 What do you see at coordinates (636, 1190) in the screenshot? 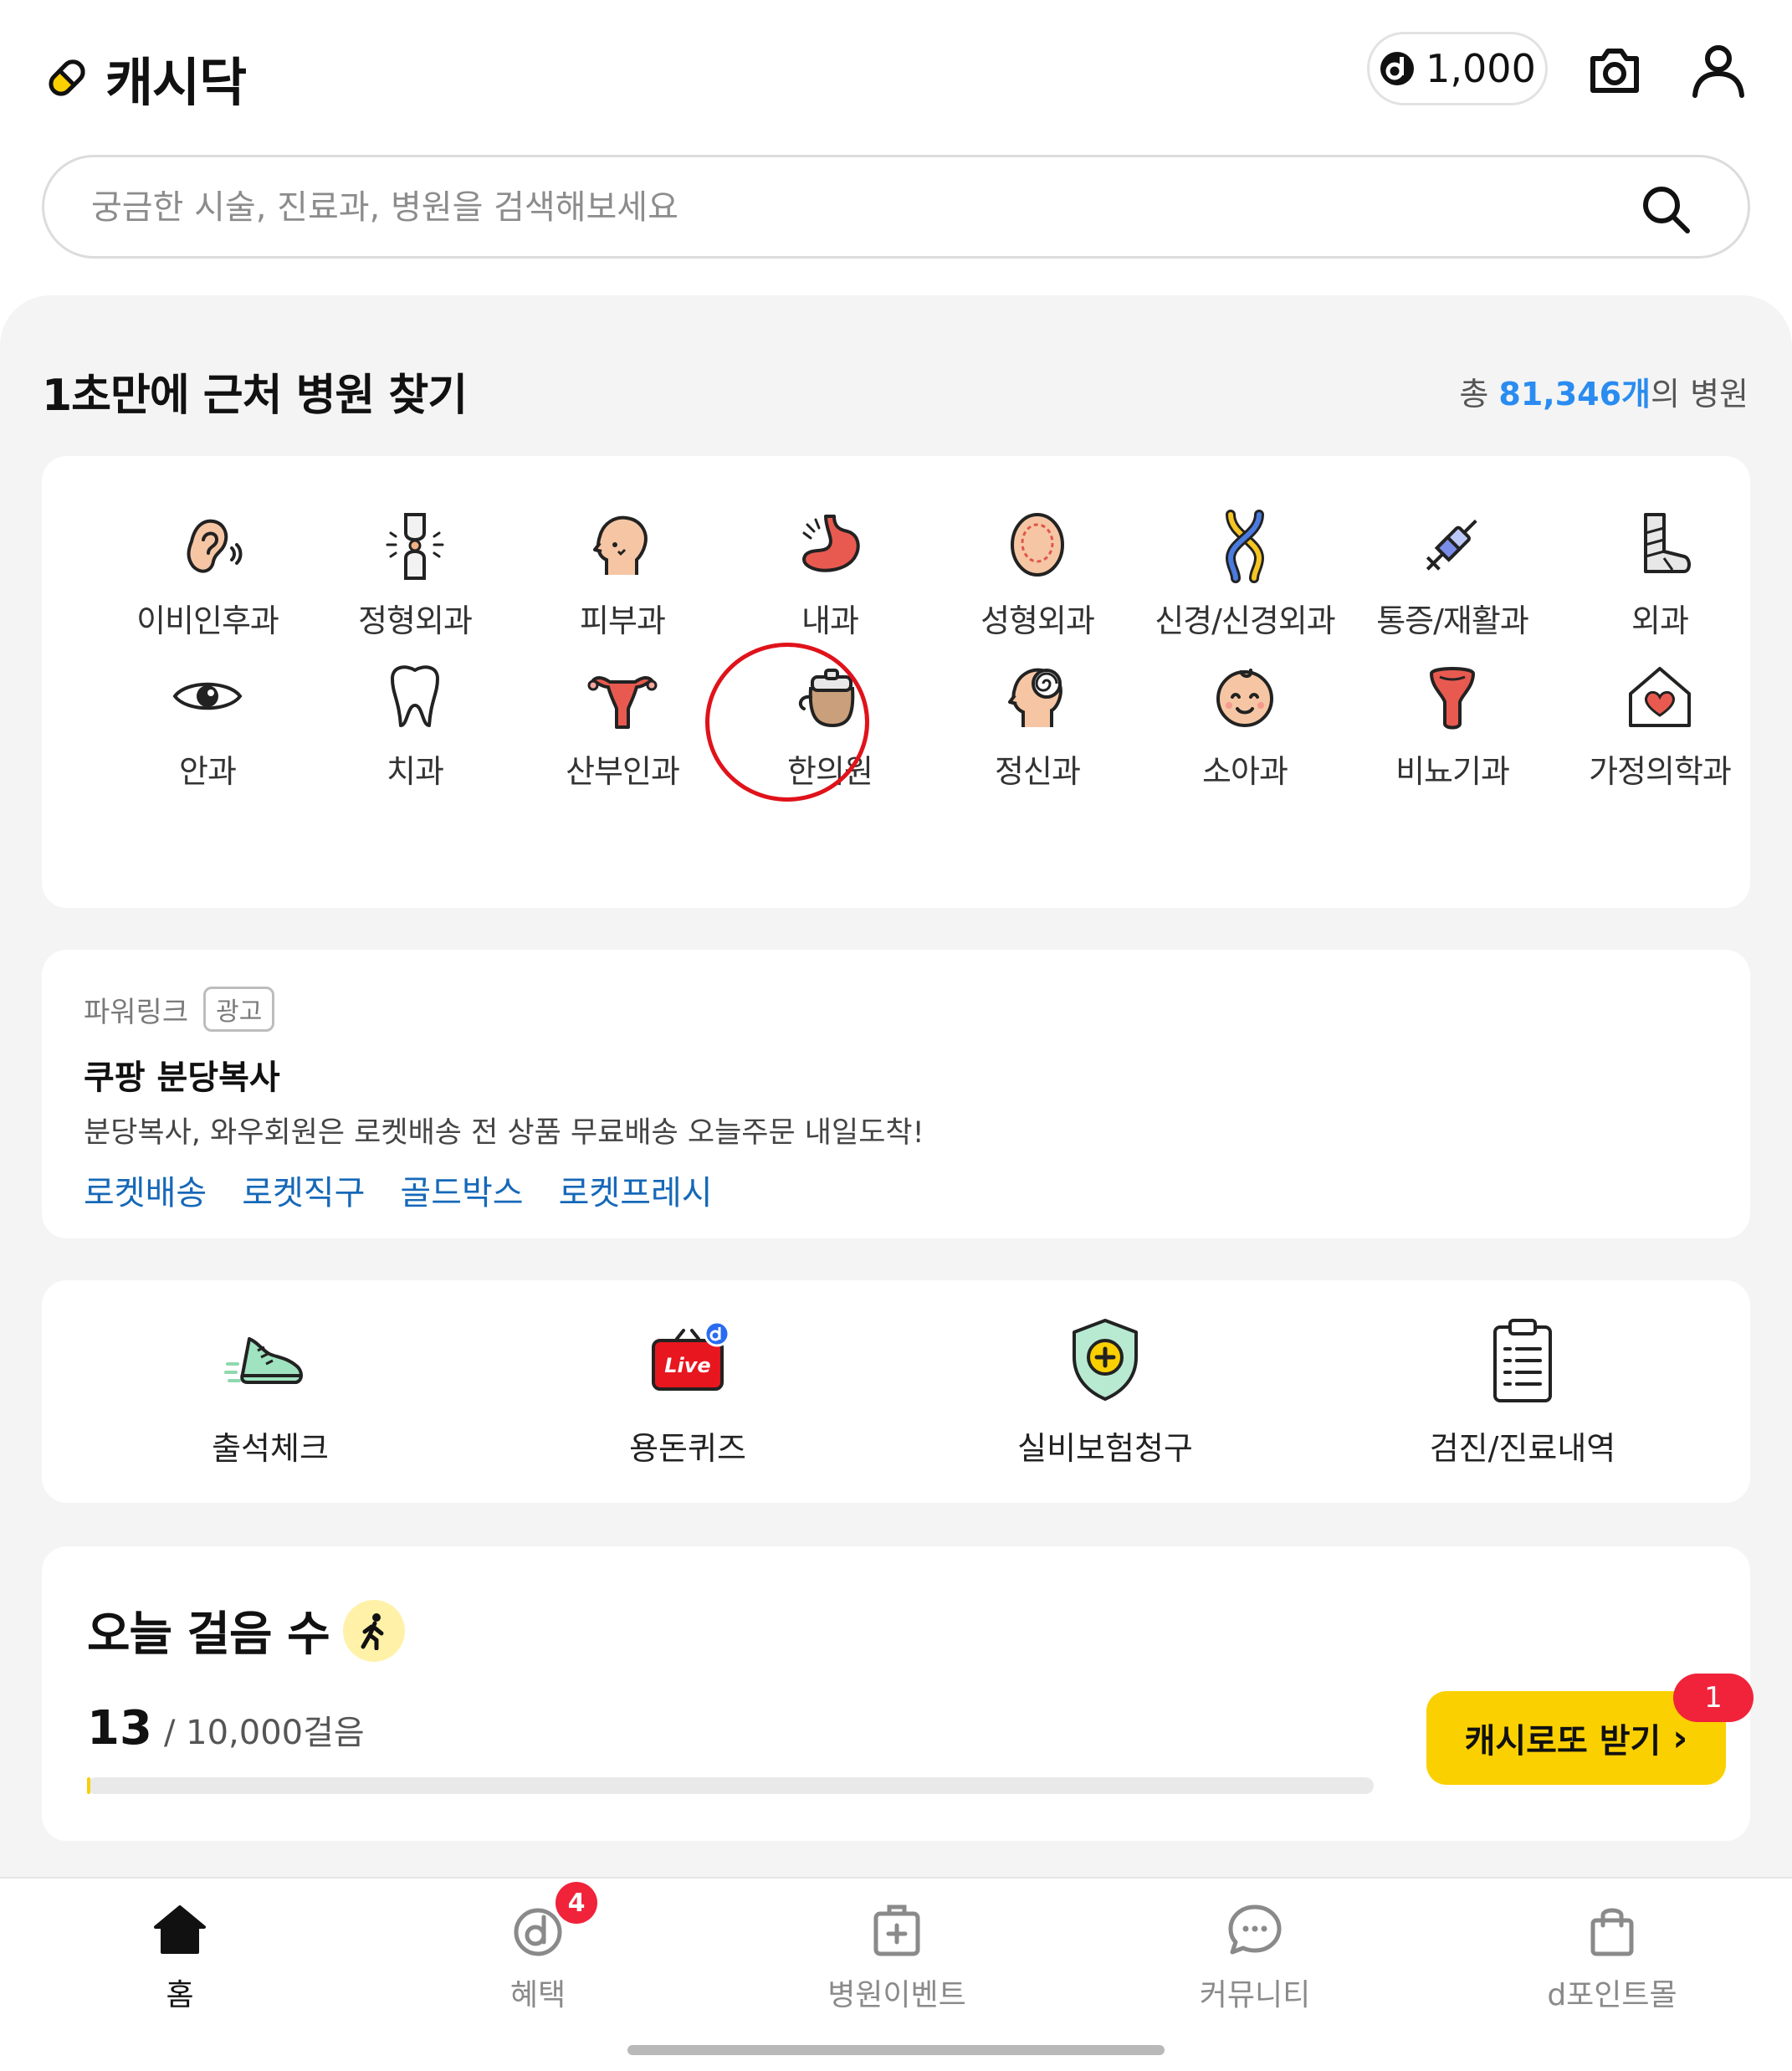
I see `ad-link: 로켓프레시` at bounding box center [636, 1190].